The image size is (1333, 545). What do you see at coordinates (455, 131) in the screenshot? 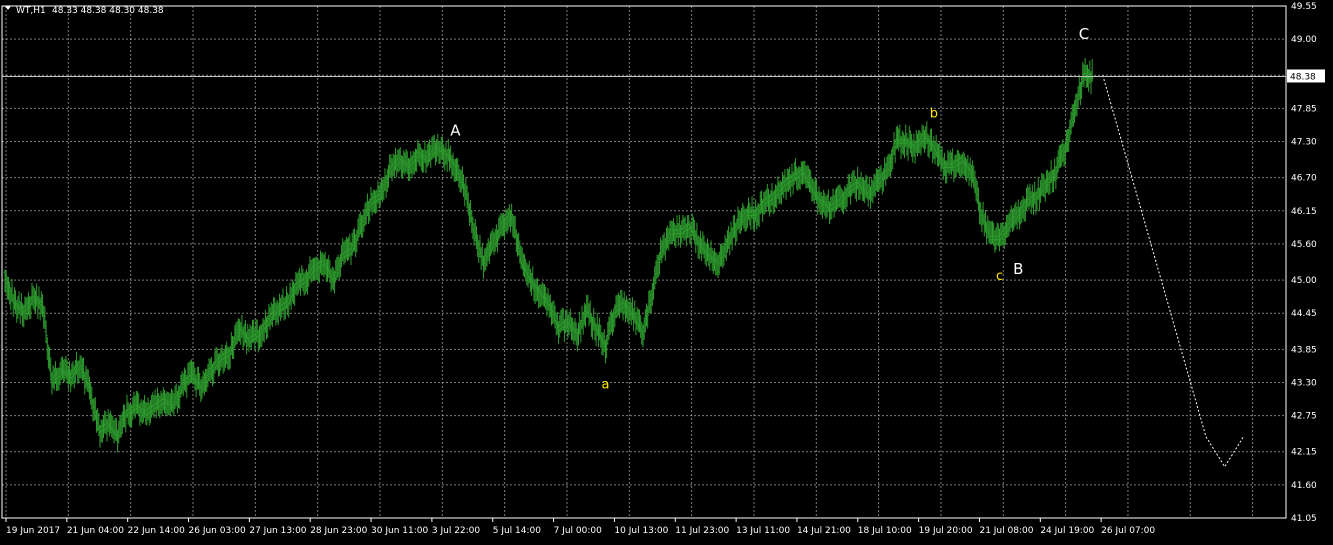
I see `wave-label-A: A` at bounding box center [455, 131].